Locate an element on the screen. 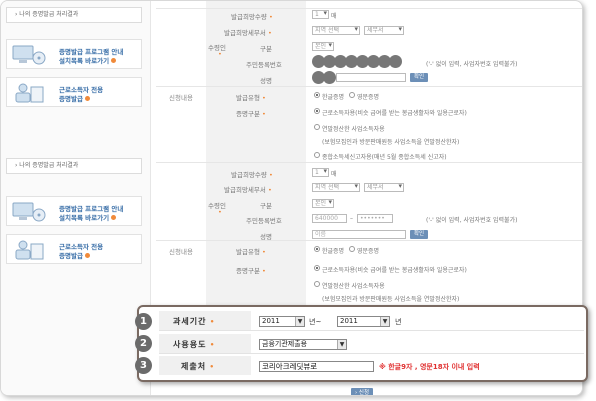  sidebar-result-link-2: › 나의 증명발급 처리결과 is located at coordinates (74, 166).